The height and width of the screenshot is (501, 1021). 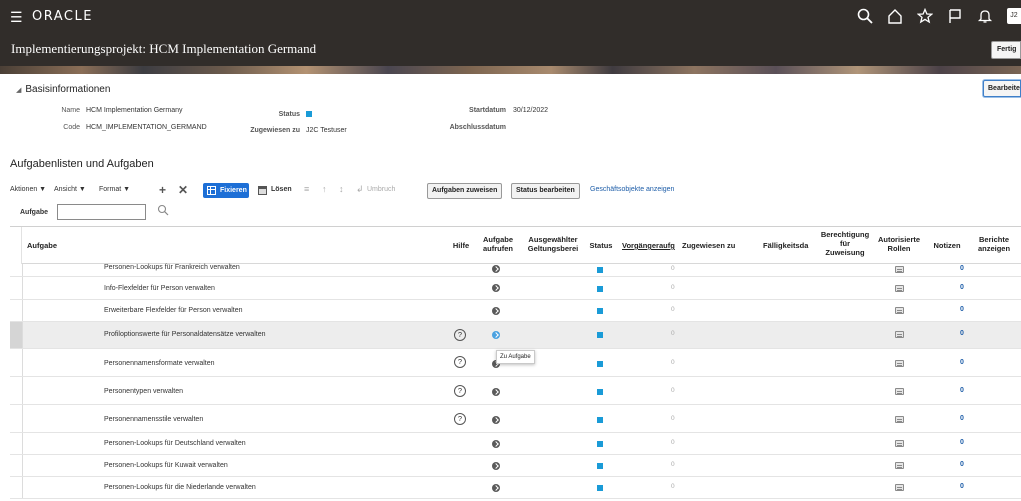 What do you see at coordinates (162, 190) in the screenshot?
I see `add-icon: +` at bounding box center [162, 190].